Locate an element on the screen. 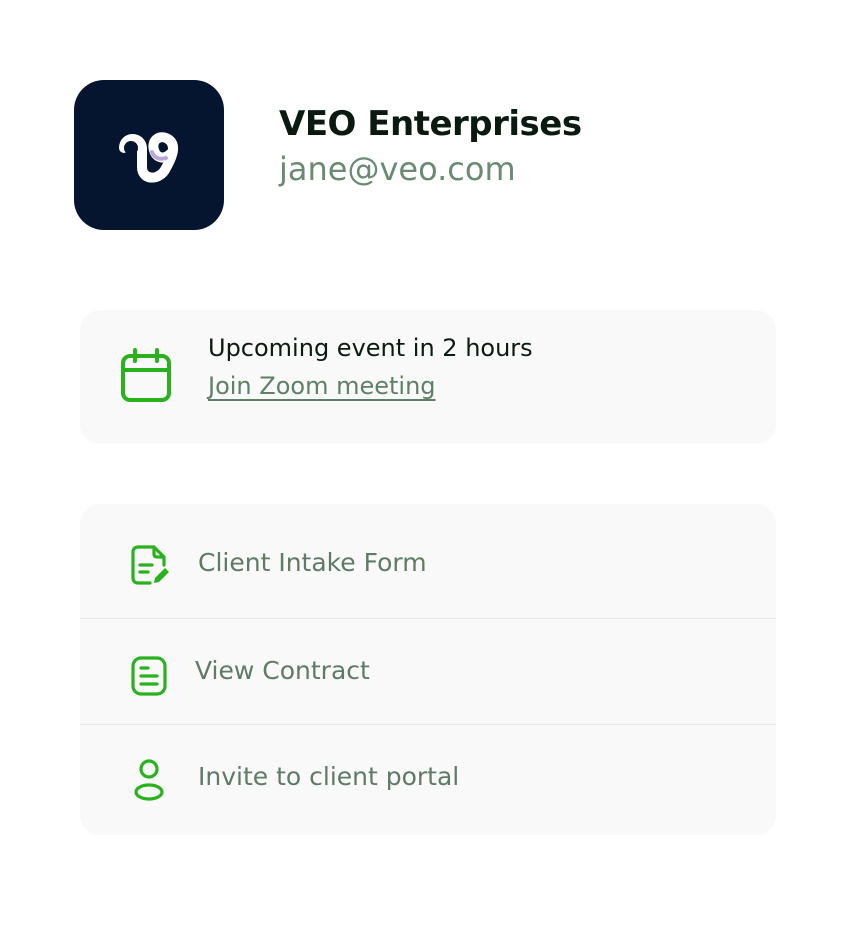  view-contract-item: View Contract is located at coordinates (428, 672).